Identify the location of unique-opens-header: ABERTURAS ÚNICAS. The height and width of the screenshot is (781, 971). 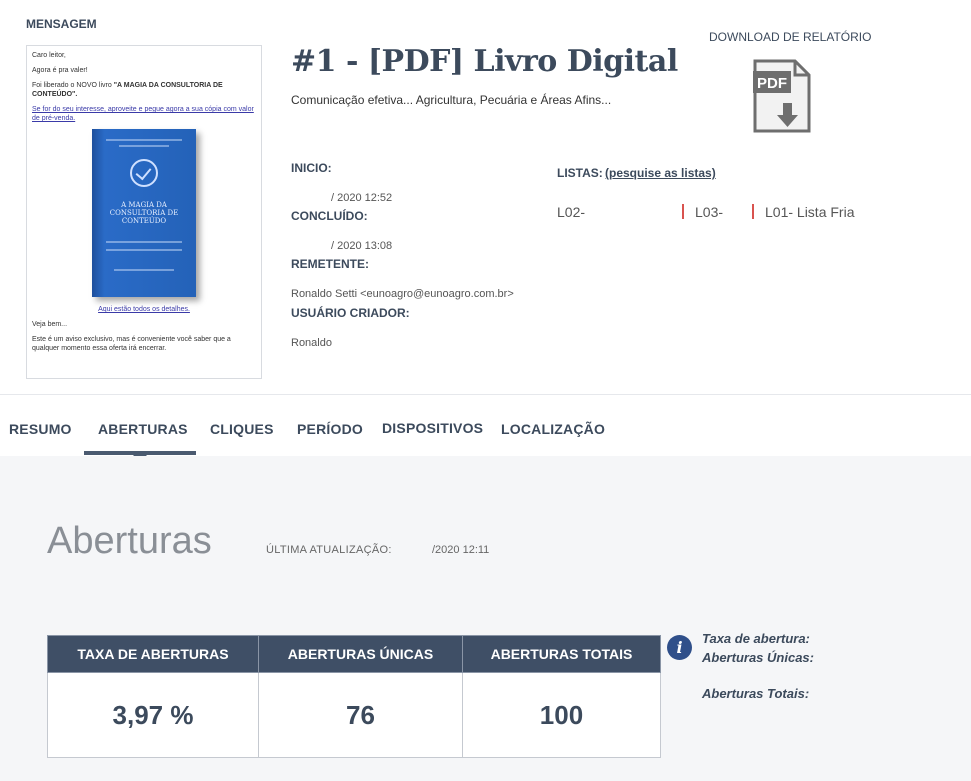
(360, 654).